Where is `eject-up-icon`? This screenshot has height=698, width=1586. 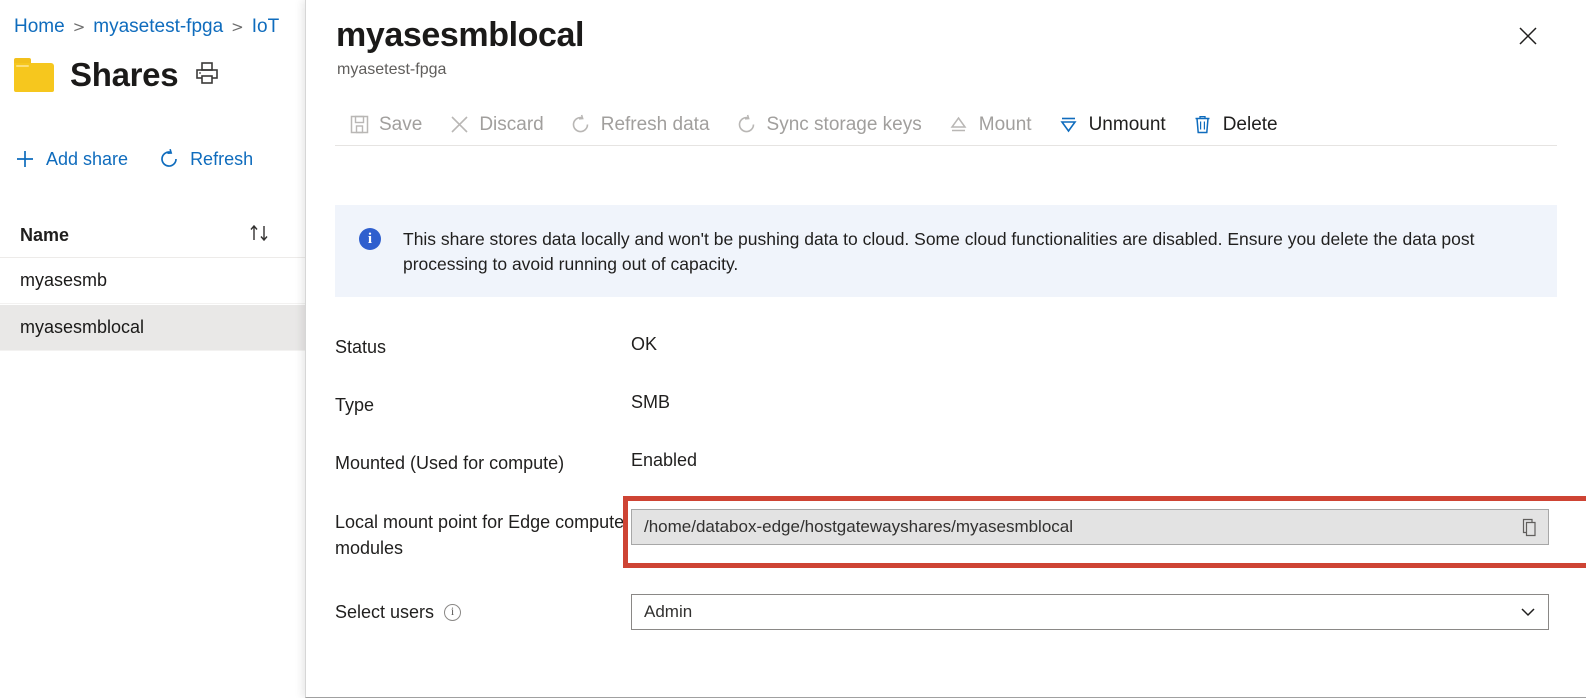
eject-up-icon is located at coordinates (959, 125).